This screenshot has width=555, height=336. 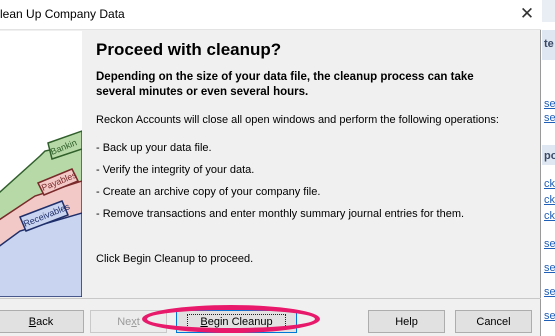 What do you see at coordinates (41, 213) in the screenshot?
I see `file-folders-image: Bankin Payables Receivables` at bounding box center [41, 213].